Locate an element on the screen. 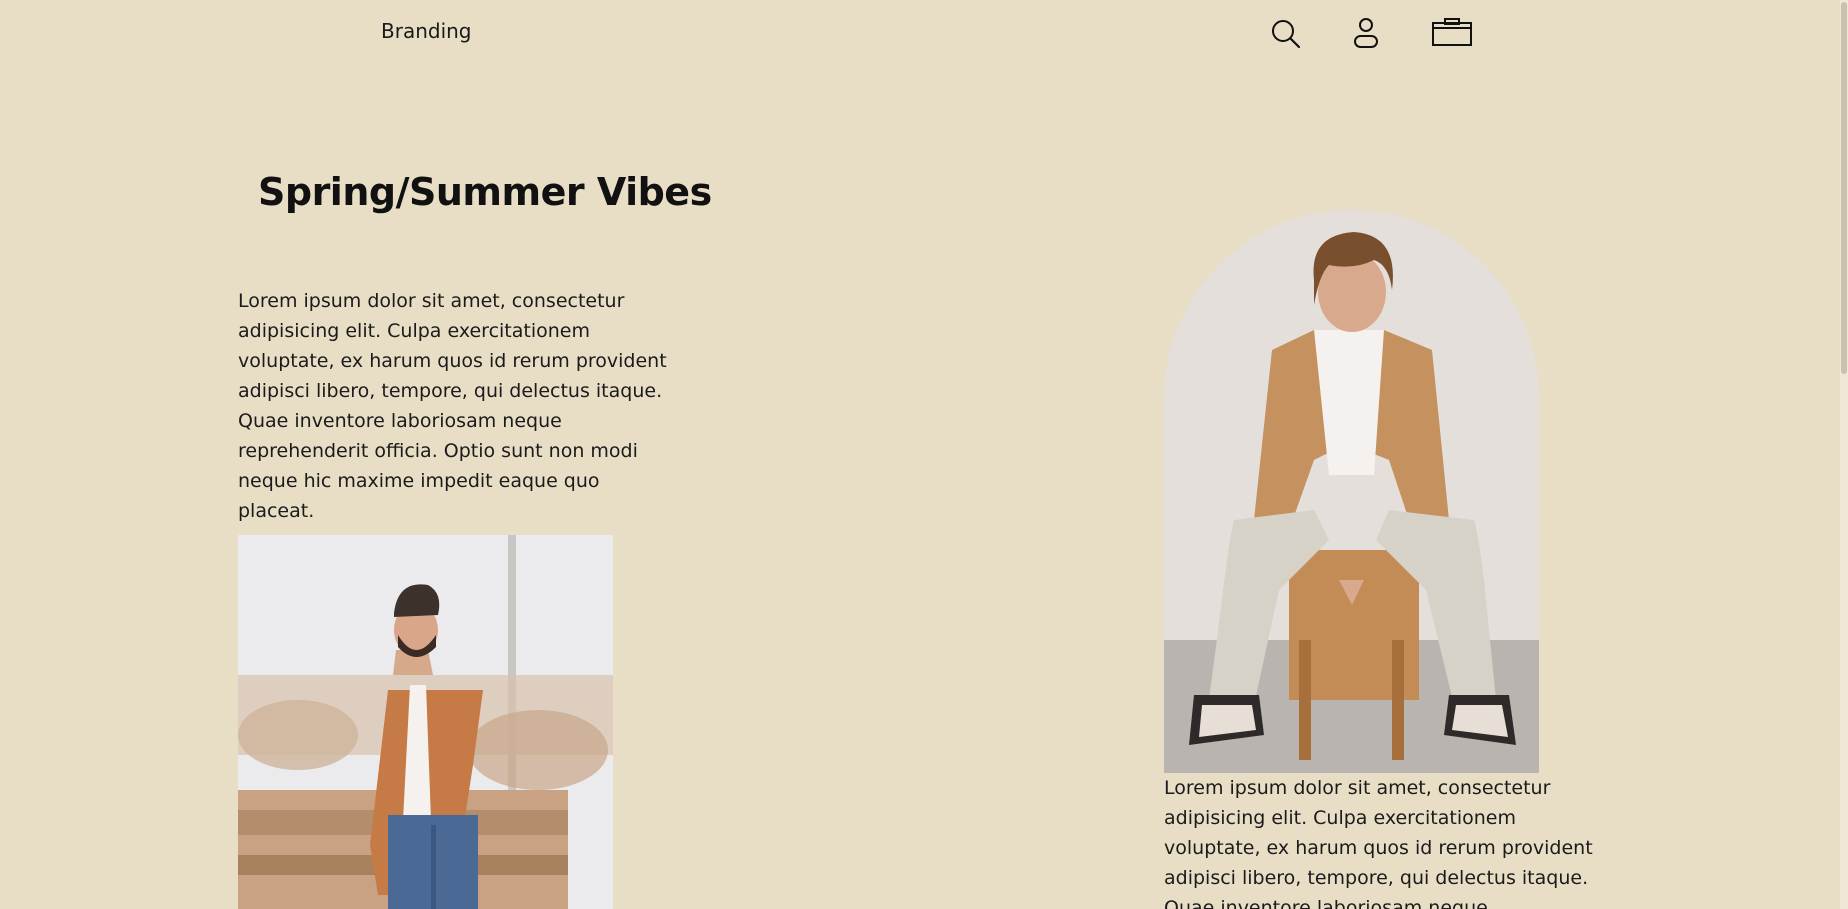 The height and width of the screenshot is (909, 1848). brand-logo: Branding is located at coordinates (426, 31).